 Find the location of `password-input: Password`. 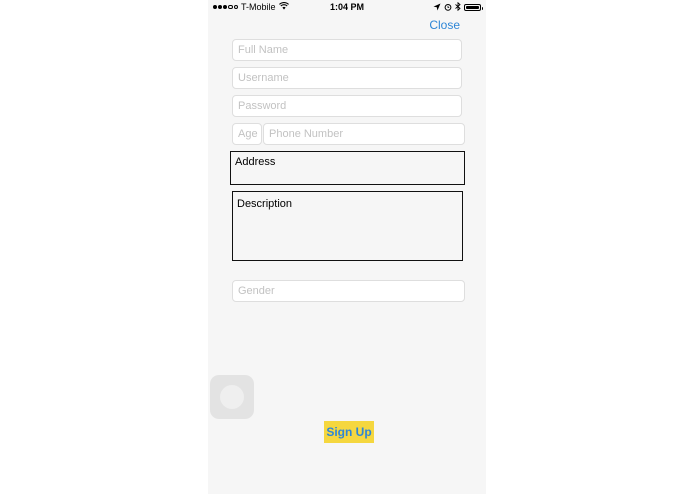

password-input: Password is located at coordinates (347, 106).